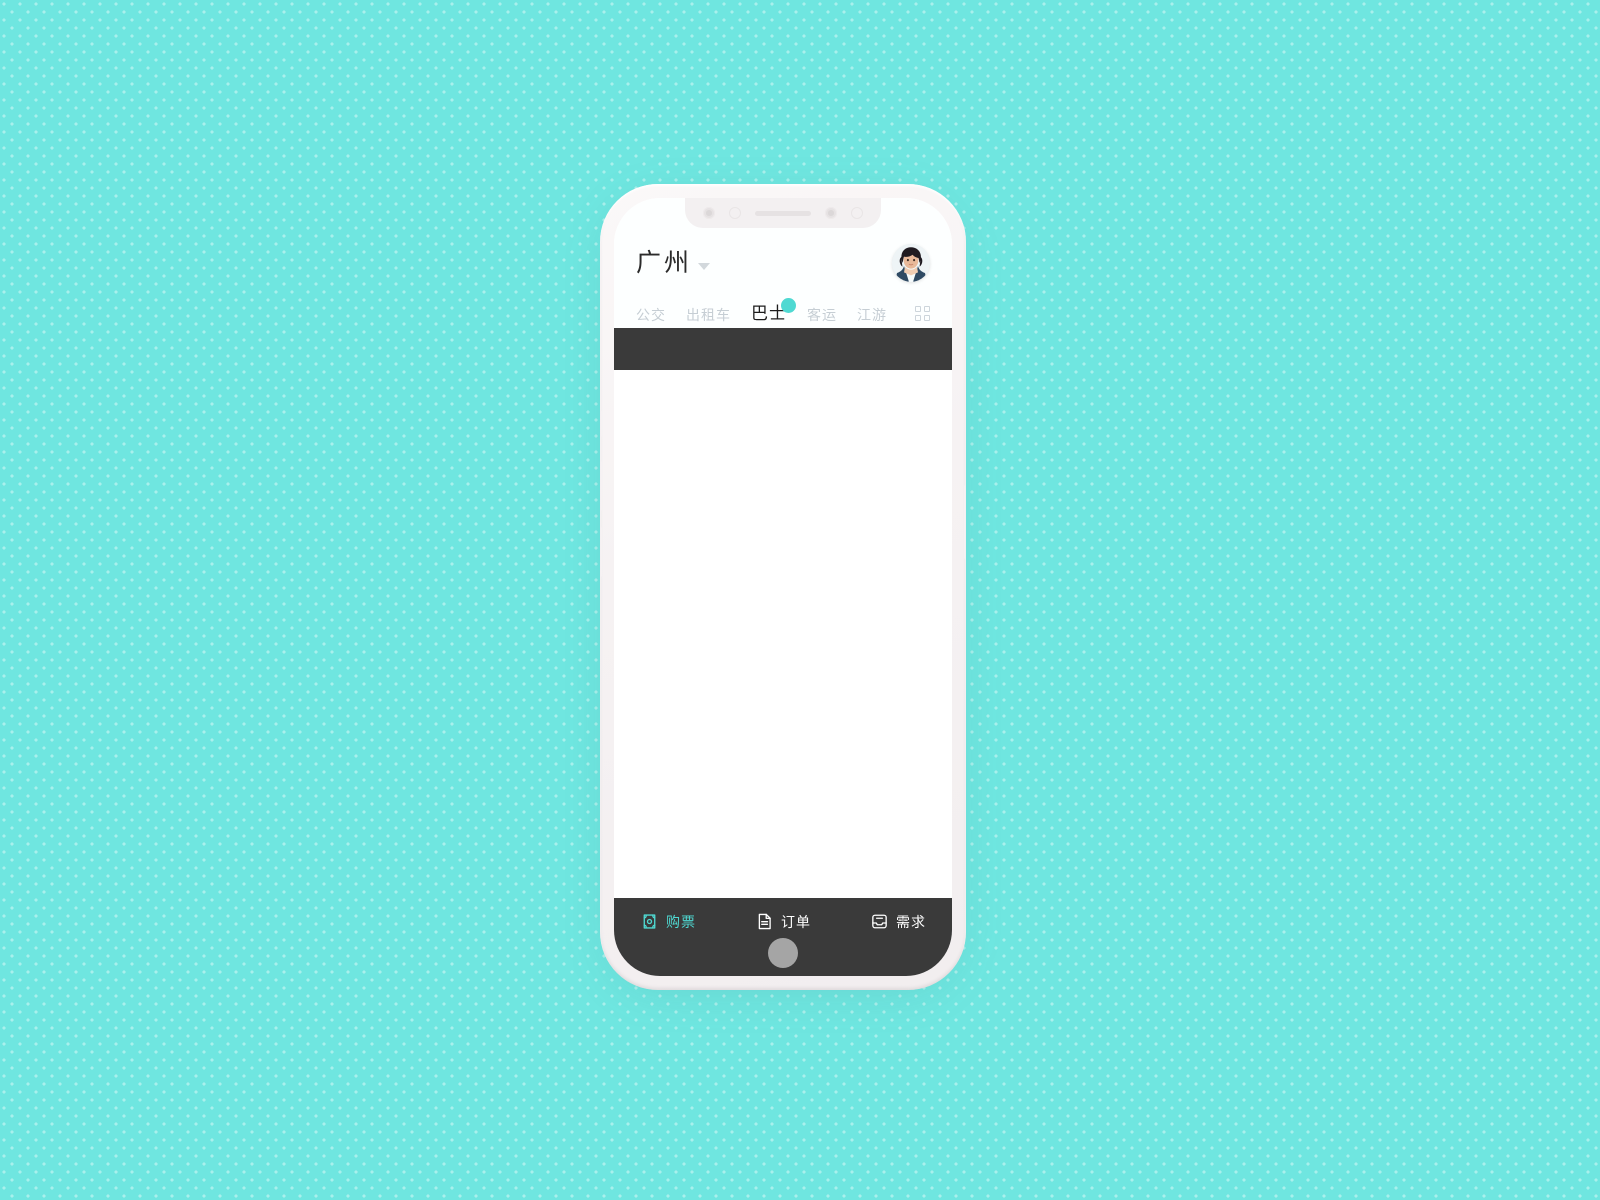  I want to click on silent-switch, so click(601, 424).